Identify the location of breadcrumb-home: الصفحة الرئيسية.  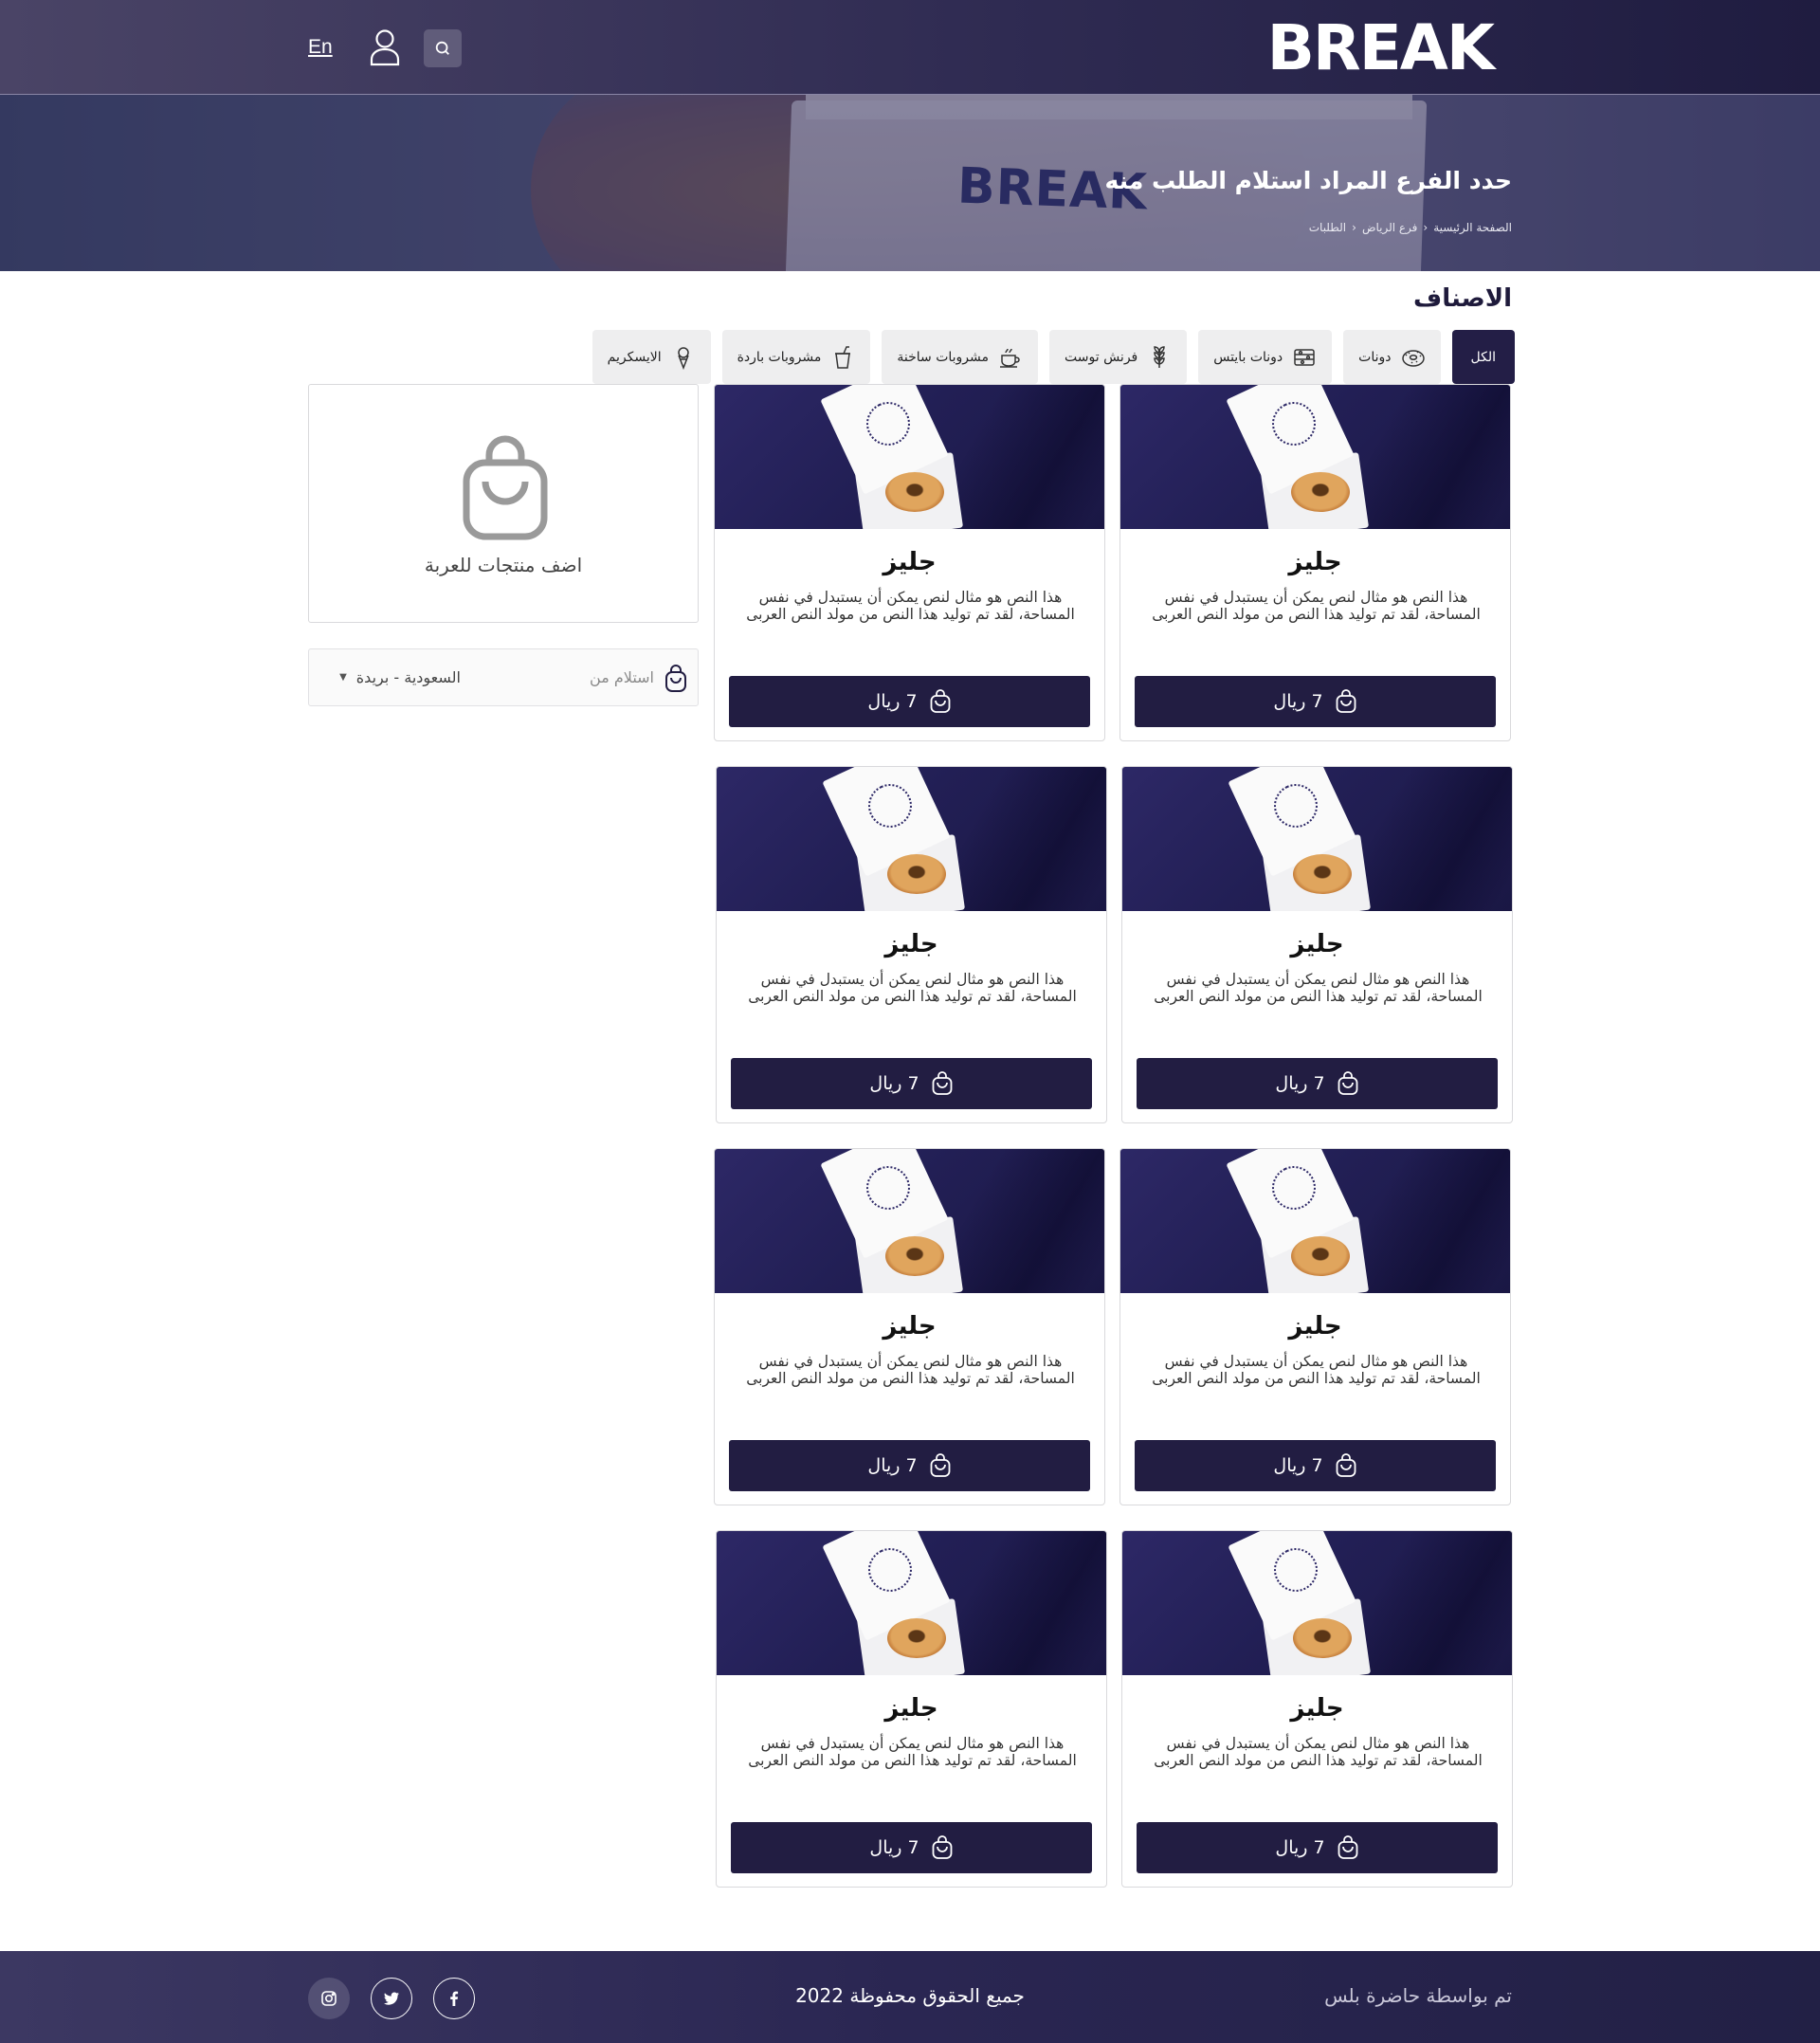
(1472, 227).